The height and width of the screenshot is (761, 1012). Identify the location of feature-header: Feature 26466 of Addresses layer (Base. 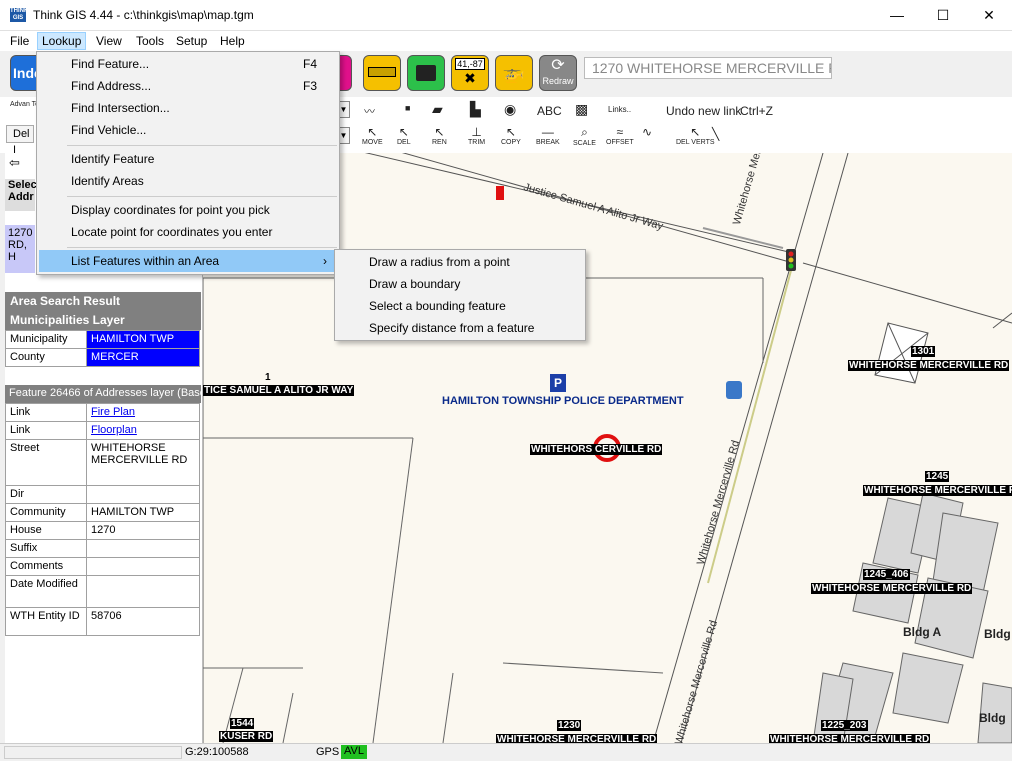
(103, 394).